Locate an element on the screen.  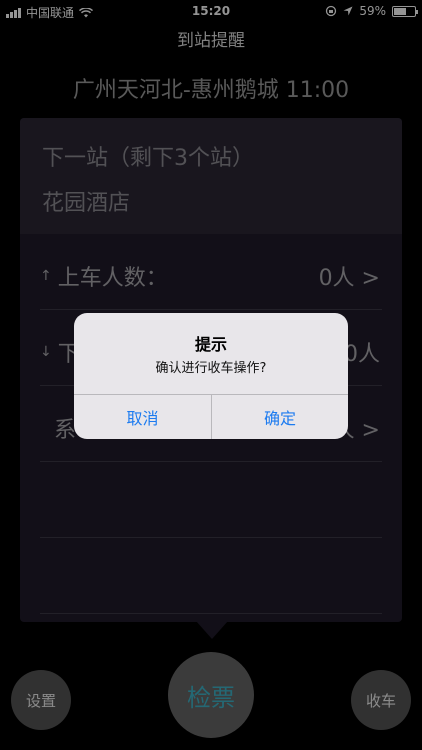
dialog-message: 确认进行收车操作? is located at coordinates (211, 368).